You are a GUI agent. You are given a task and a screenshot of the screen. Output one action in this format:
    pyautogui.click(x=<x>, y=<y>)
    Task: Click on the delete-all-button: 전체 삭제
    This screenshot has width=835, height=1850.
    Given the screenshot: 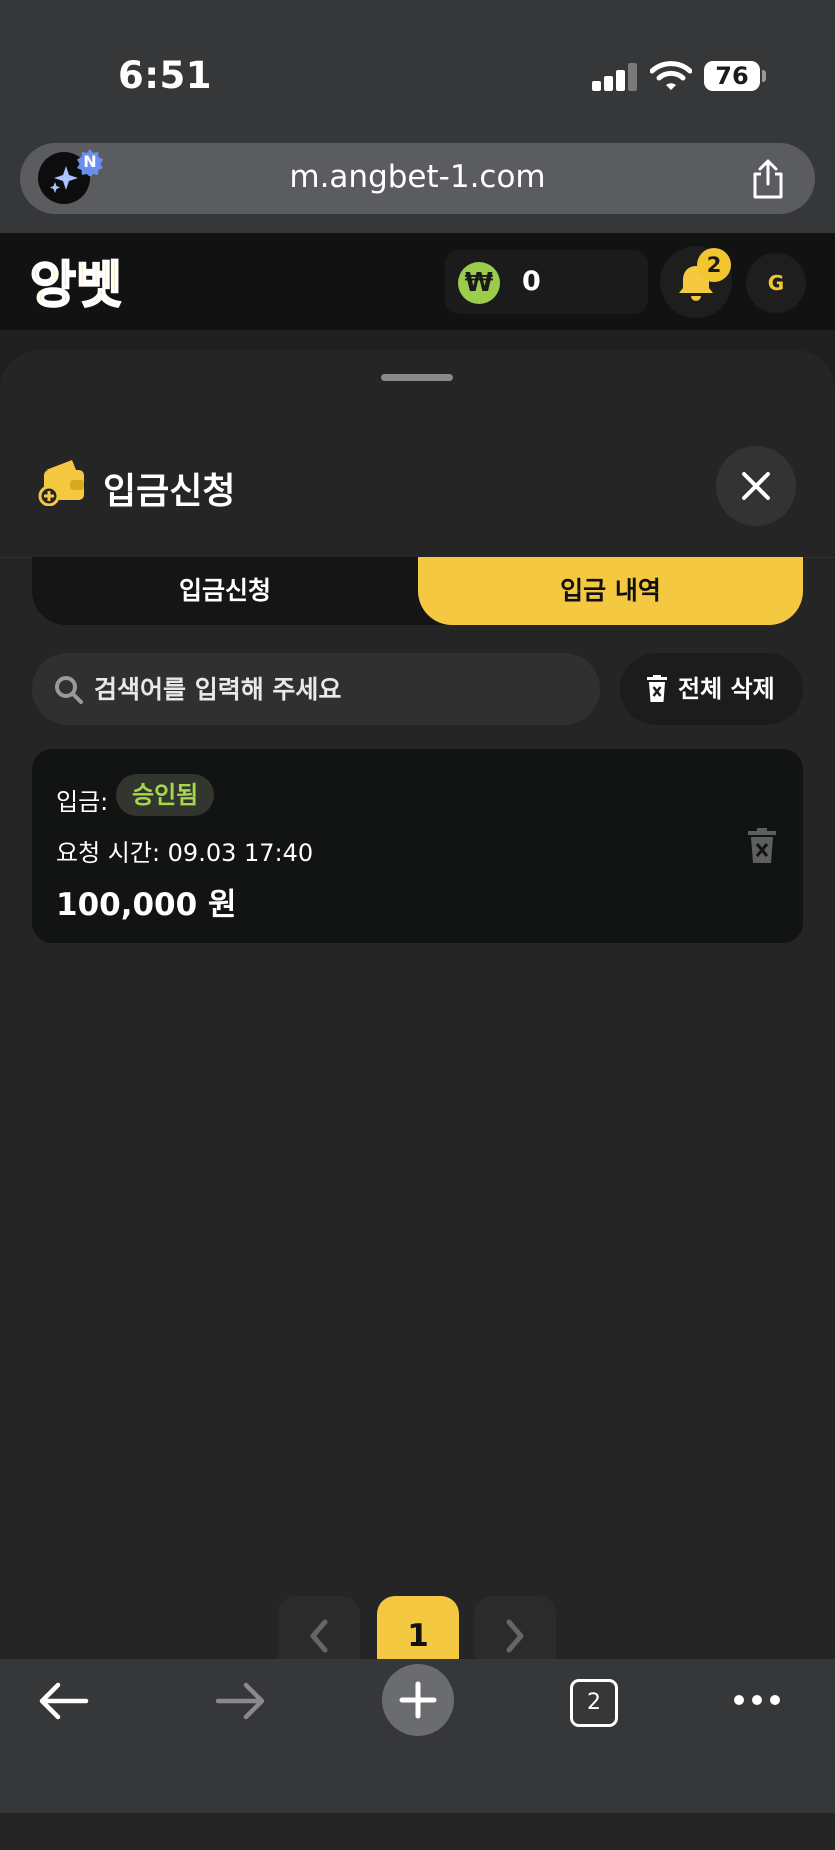 What is the action you would take?
    pyautogui.click(x=711, y=689)
    